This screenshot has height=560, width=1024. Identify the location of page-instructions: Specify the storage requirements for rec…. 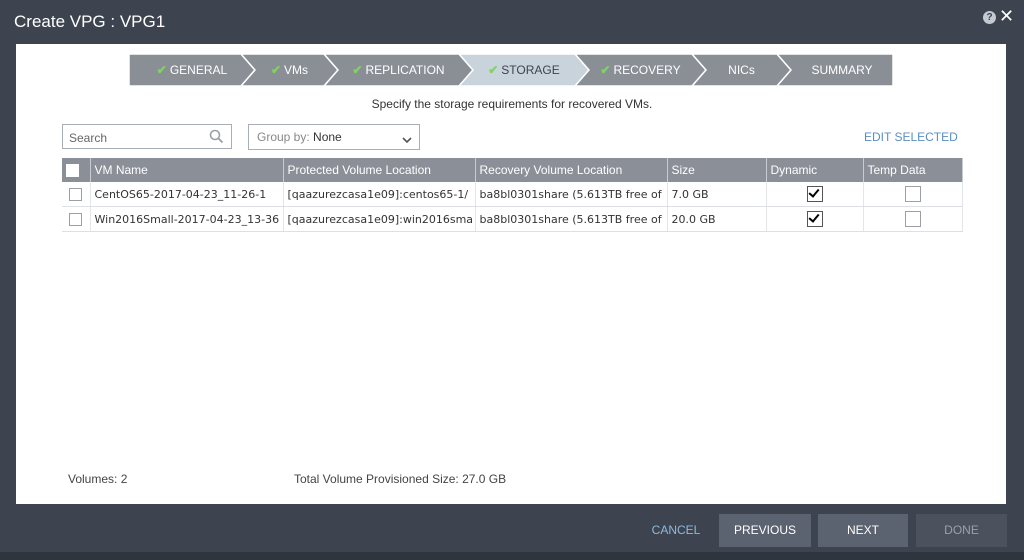
(512, 104).